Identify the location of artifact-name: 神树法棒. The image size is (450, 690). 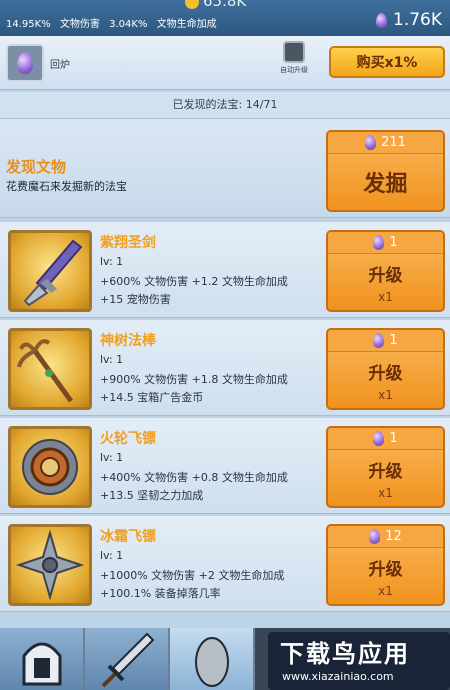
(128, 341).